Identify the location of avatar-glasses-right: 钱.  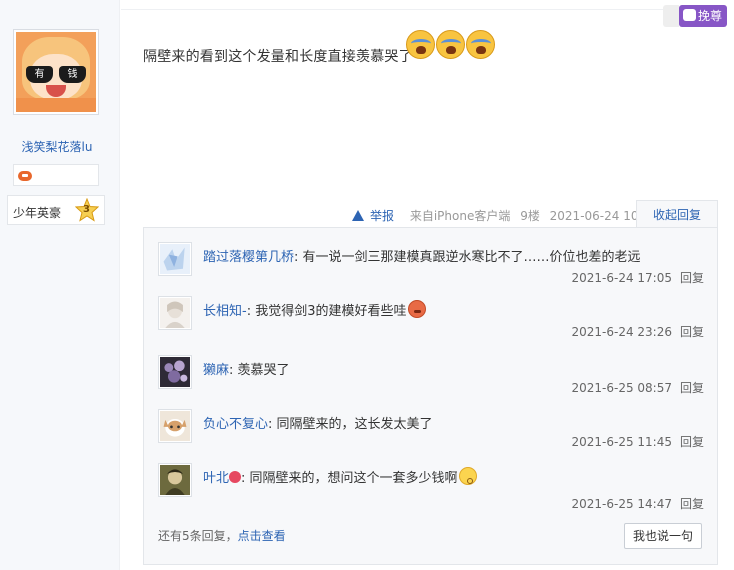
(72, 74).